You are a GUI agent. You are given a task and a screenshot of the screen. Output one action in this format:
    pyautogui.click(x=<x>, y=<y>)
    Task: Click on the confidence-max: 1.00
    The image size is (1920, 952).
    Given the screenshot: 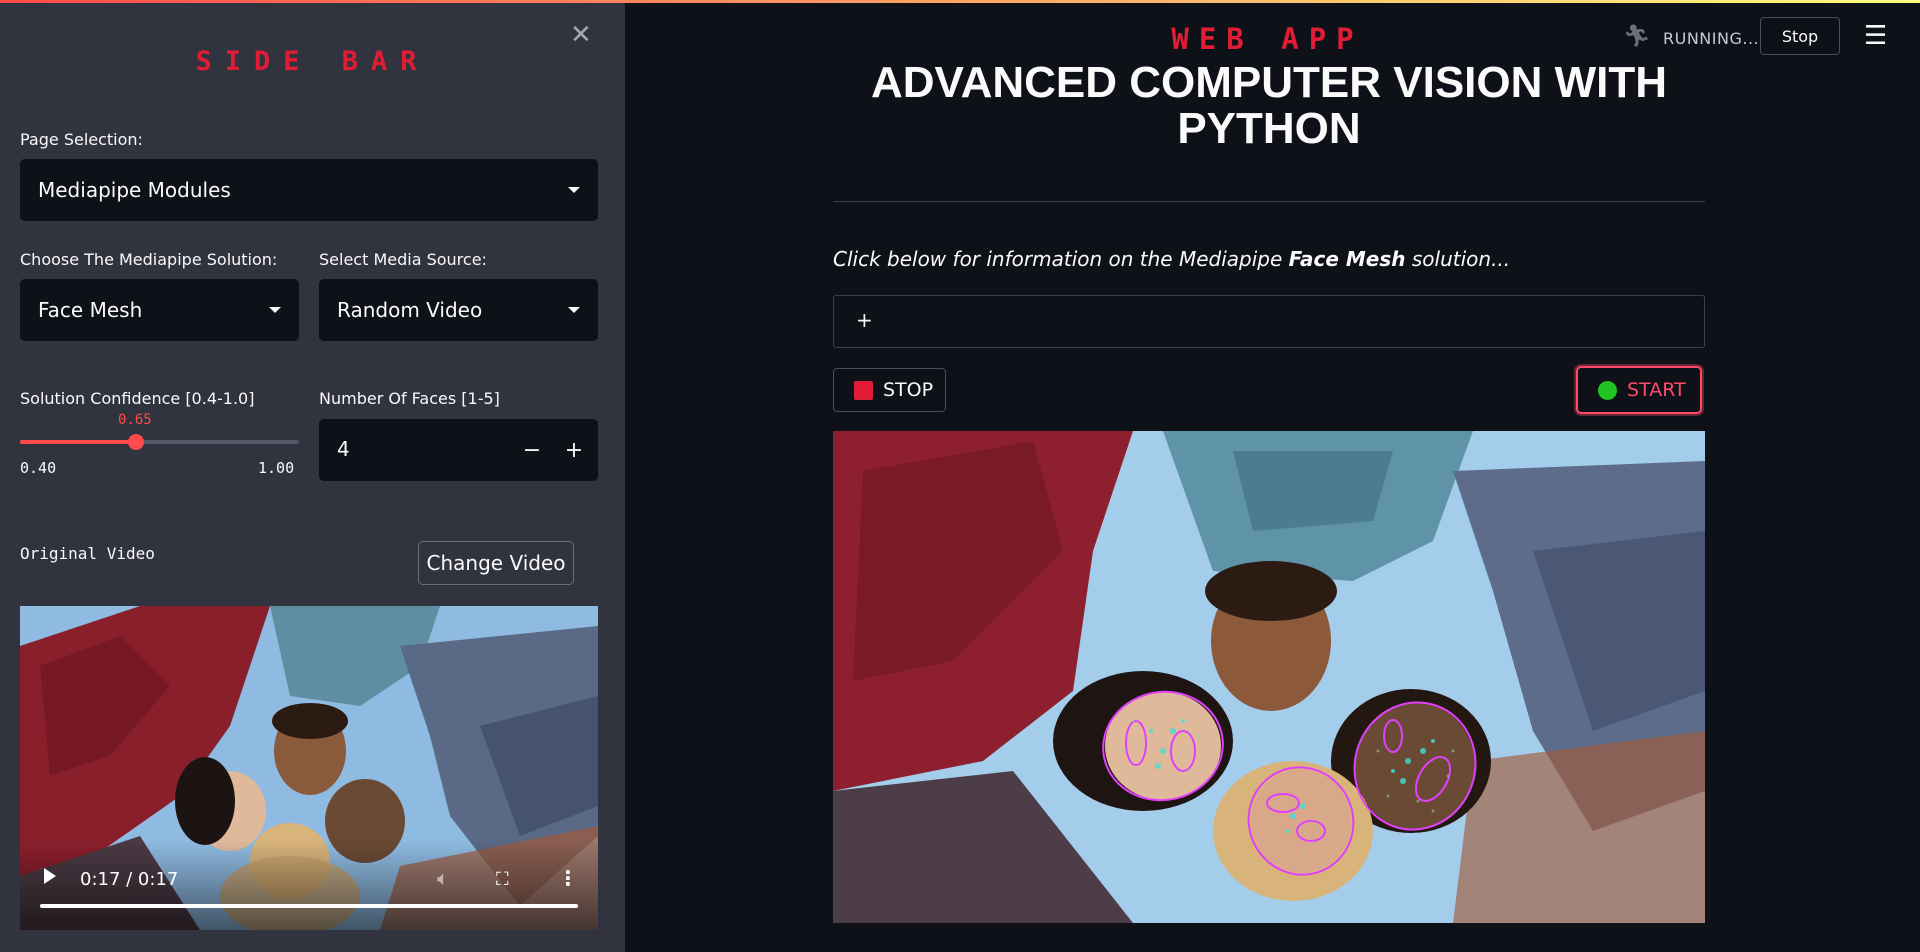 What is the action you would take?
    pyautogui.click(x=276, y=468)
    